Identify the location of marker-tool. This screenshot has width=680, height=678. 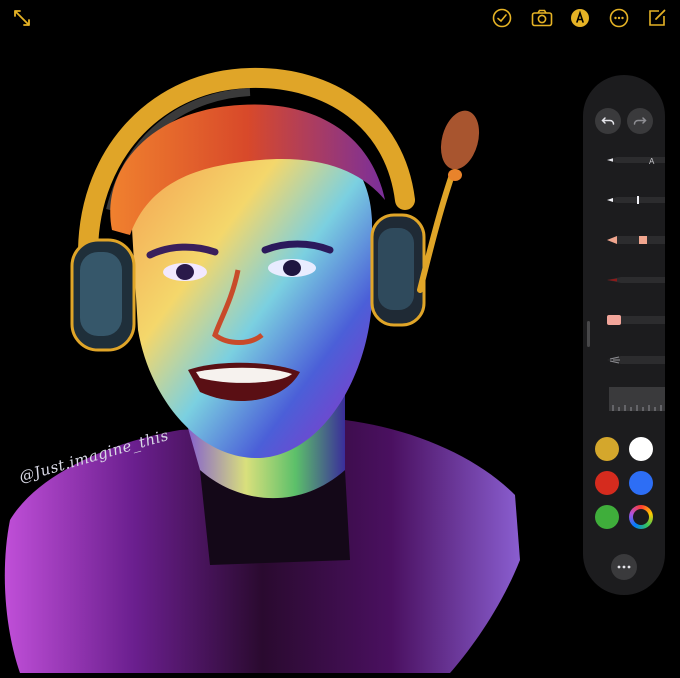
(636, 200).